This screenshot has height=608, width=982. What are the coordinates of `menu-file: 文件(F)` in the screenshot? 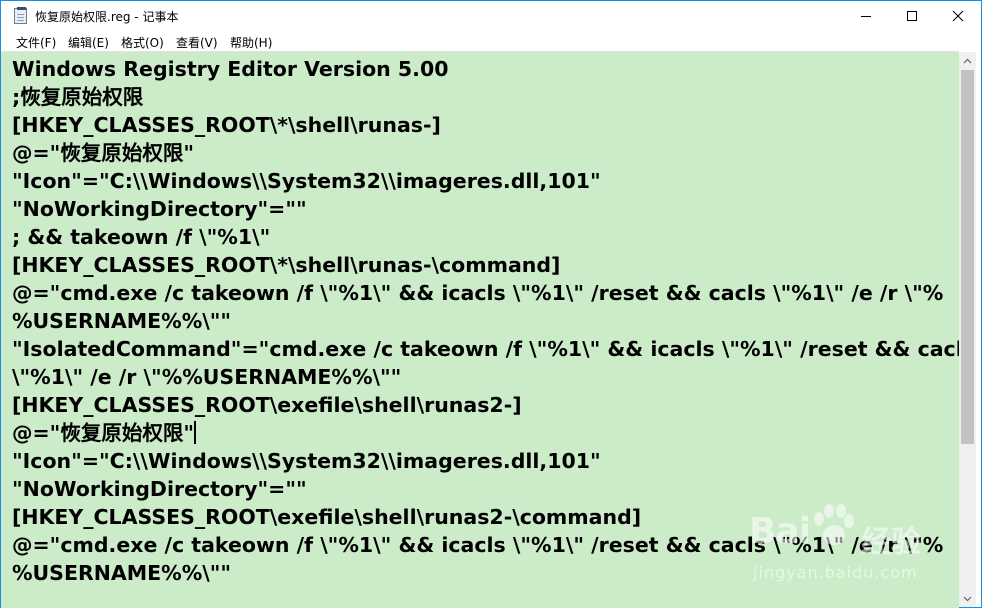 It's located at (36, 42).